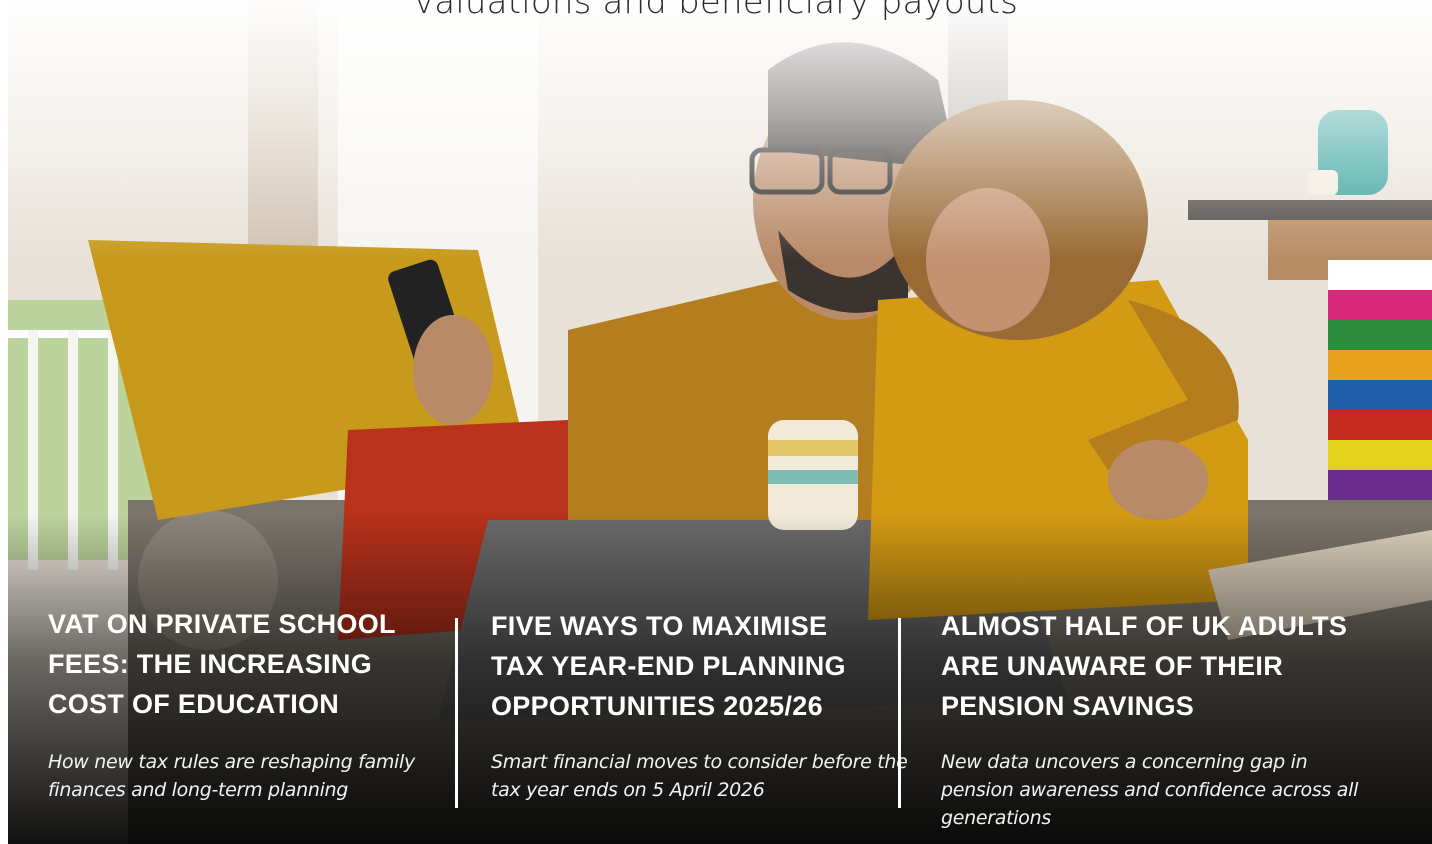 The width and height of the screenshot is (1432, 844). Describe the element at coordinates (716, 11) in the screenshot. I see `page-subtitle: valuations and beneficiary payouts` at that location.